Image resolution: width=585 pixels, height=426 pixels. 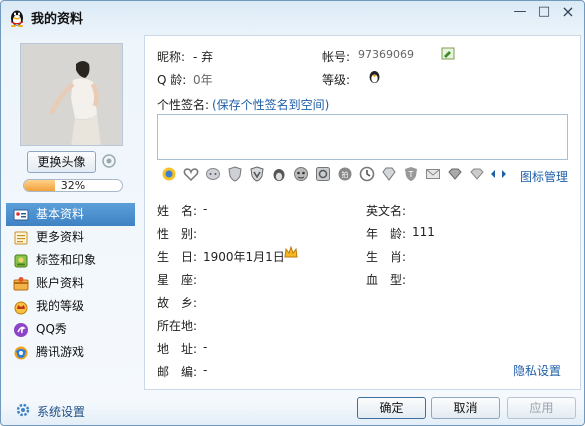 What do you see at coordinates (300, 173) in the screenshot?
I see `face-icon` at bounding box center [300, 173].